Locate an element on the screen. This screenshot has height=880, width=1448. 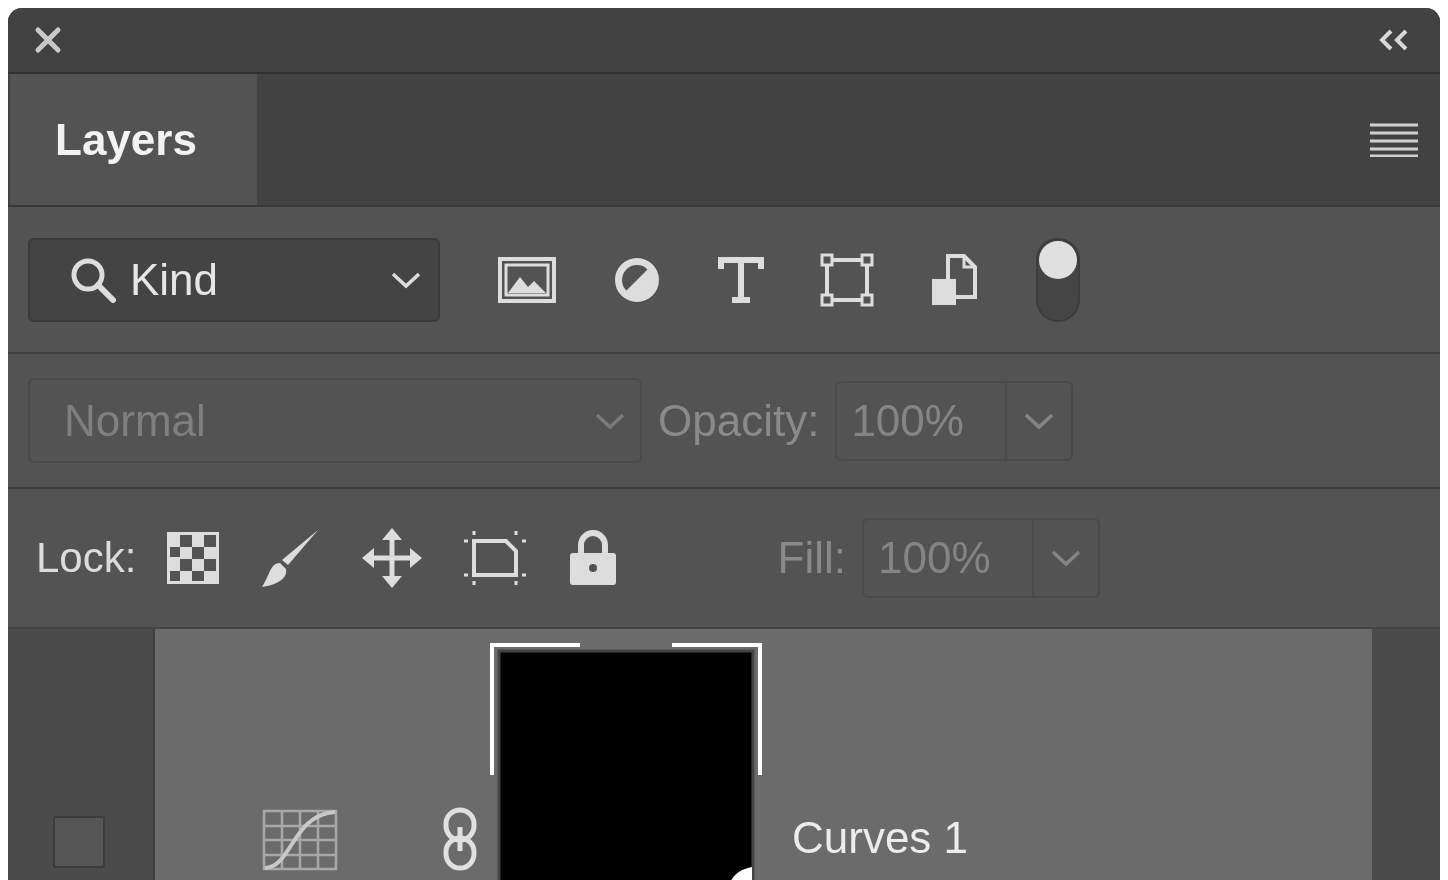
move-icon is located at coordinates (392, 558).